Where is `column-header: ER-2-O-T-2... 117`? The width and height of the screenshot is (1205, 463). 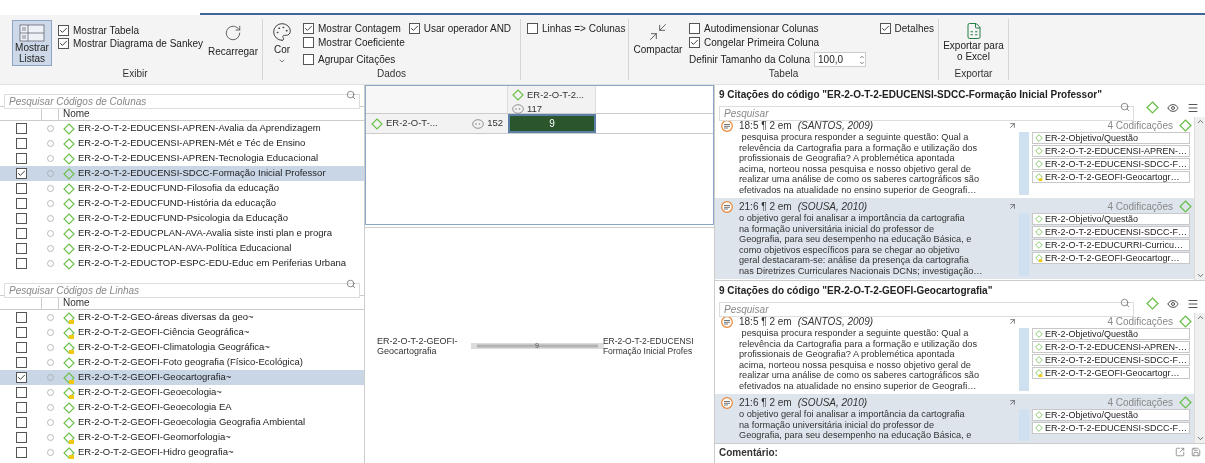
column-header: ER-2-O-T-2... 117 is located at coordinates (552, 99).